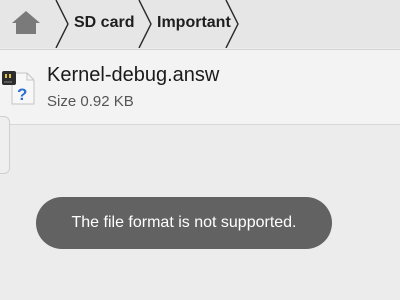  What do you see at coordinates (26, 22) in the screenshot?
I see `home-icon` at bounding box center [26, 22].